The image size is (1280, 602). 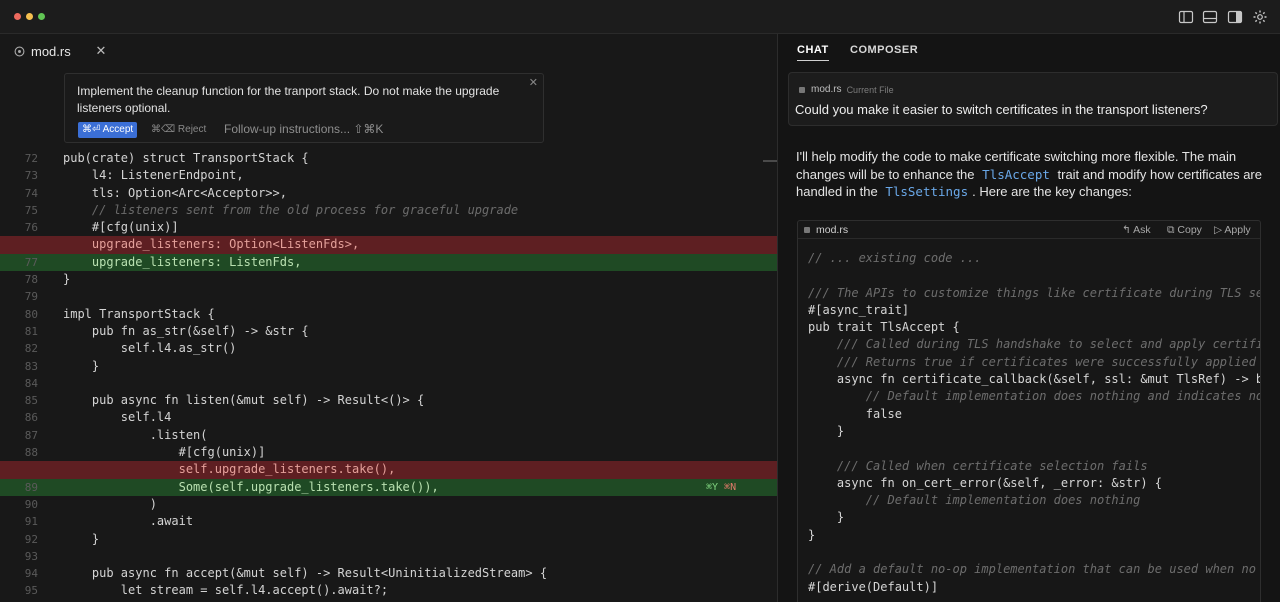 I want to click on line-text: Some(self.upgrade_listeners.take()),, so click(x=251, y=486).